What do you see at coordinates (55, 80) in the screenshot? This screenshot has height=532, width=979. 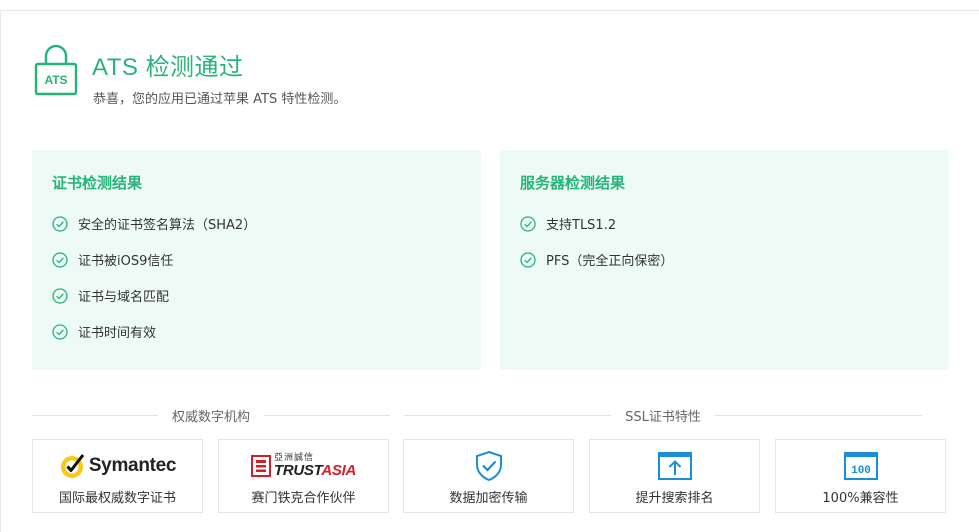 I see `lock-icon-label: ATS` at bounding box center [55, 80].